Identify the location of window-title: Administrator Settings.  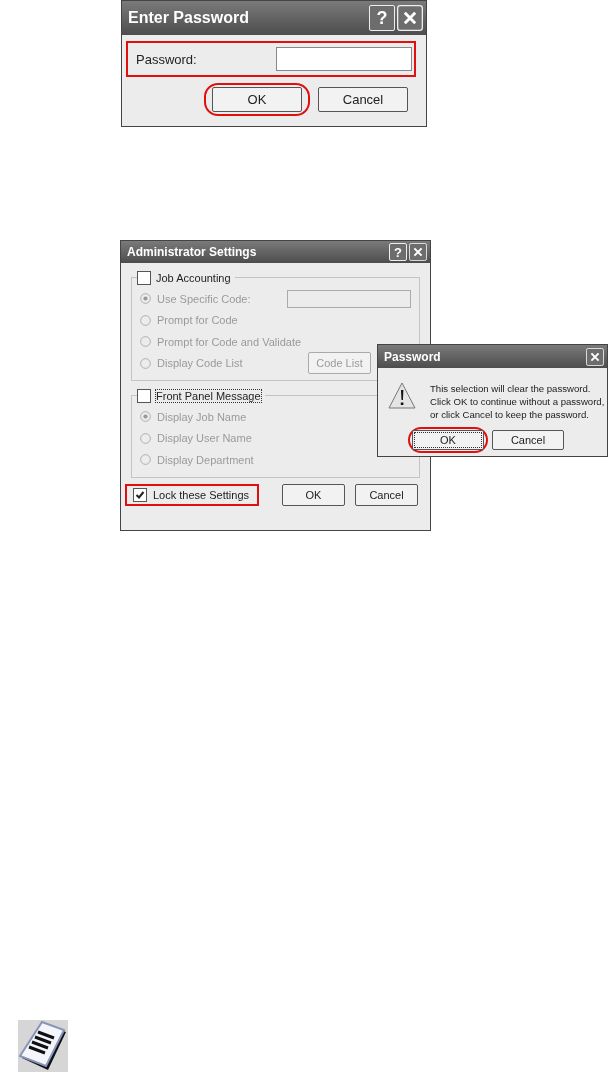
(192, 252).